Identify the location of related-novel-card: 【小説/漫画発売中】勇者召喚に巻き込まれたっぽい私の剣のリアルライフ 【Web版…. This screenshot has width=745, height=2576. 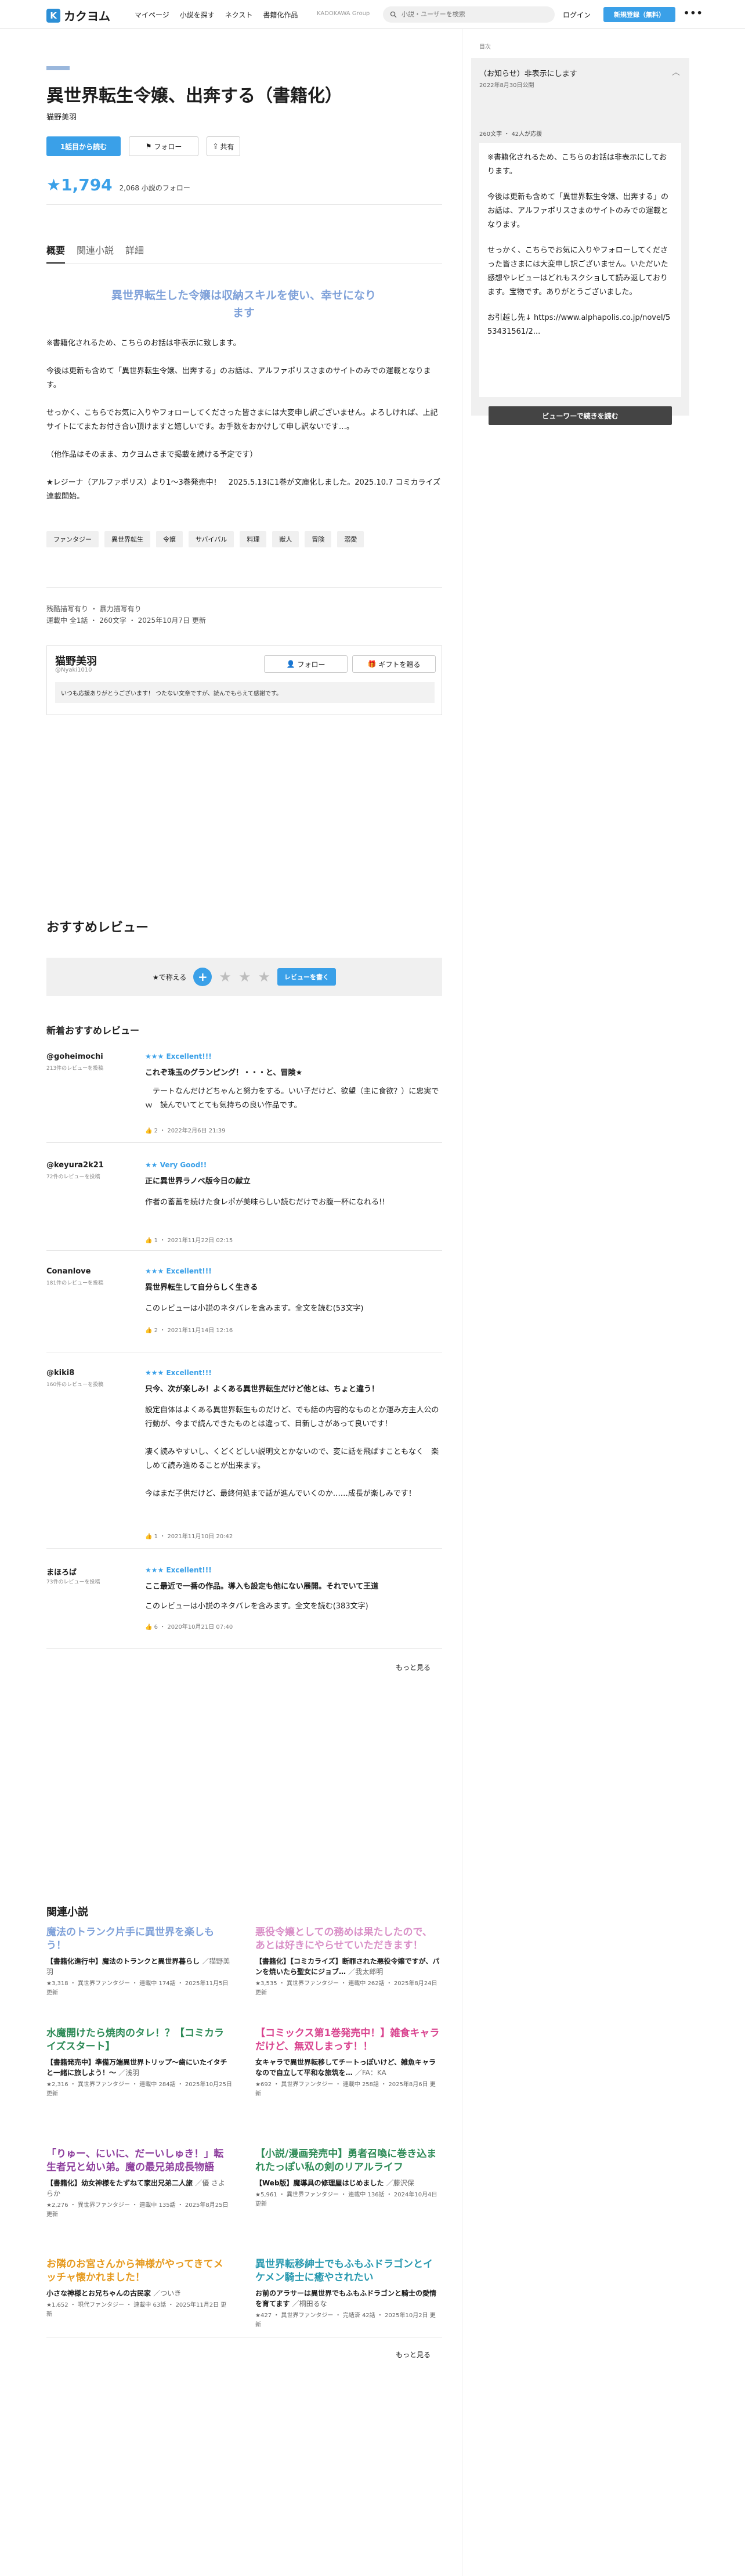
(348, 2178).